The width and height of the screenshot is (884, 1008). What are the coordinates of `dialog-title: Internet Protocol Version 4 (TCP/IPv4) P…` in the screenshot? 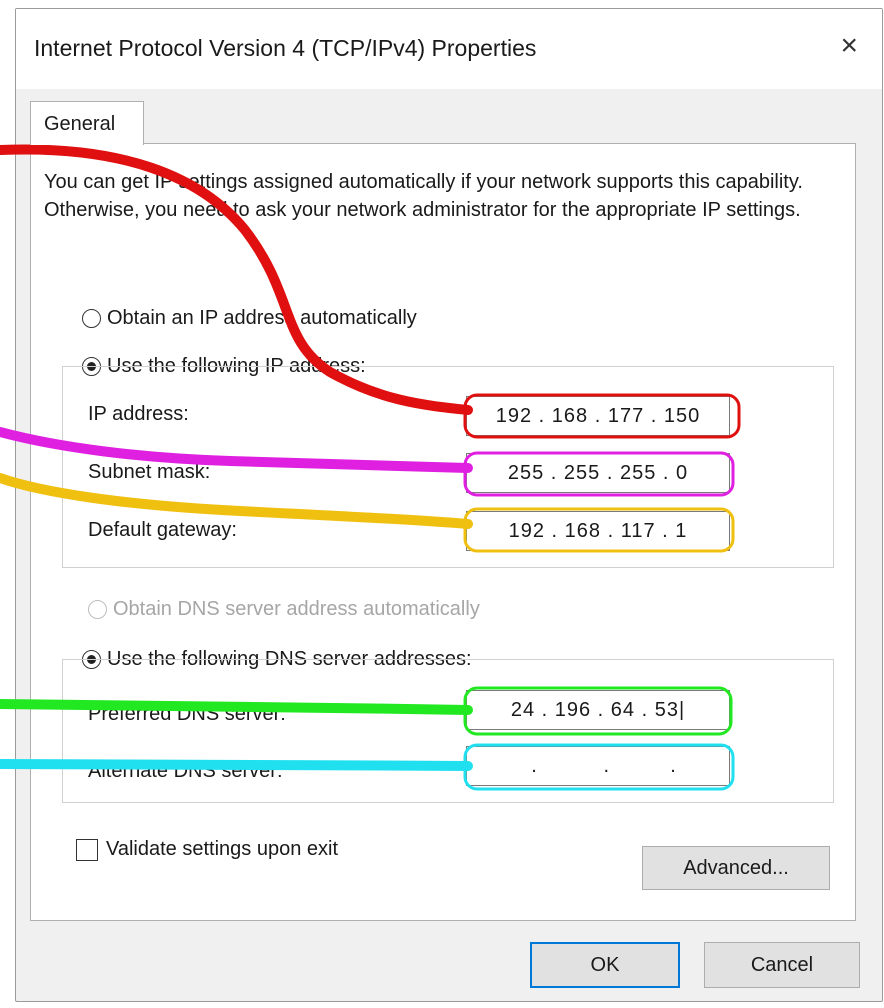 It's located at (285, 48).